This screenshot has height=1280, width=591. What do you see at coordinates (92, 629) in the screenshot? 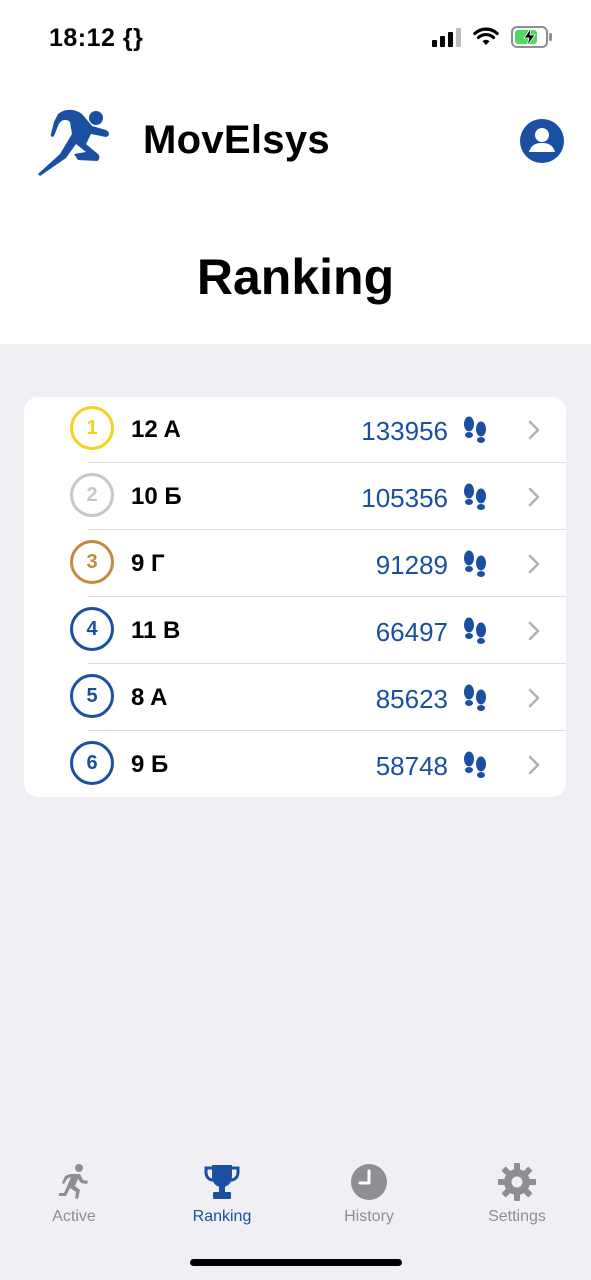
I see `rank-badge: 4` at bounding box center [92, 629].